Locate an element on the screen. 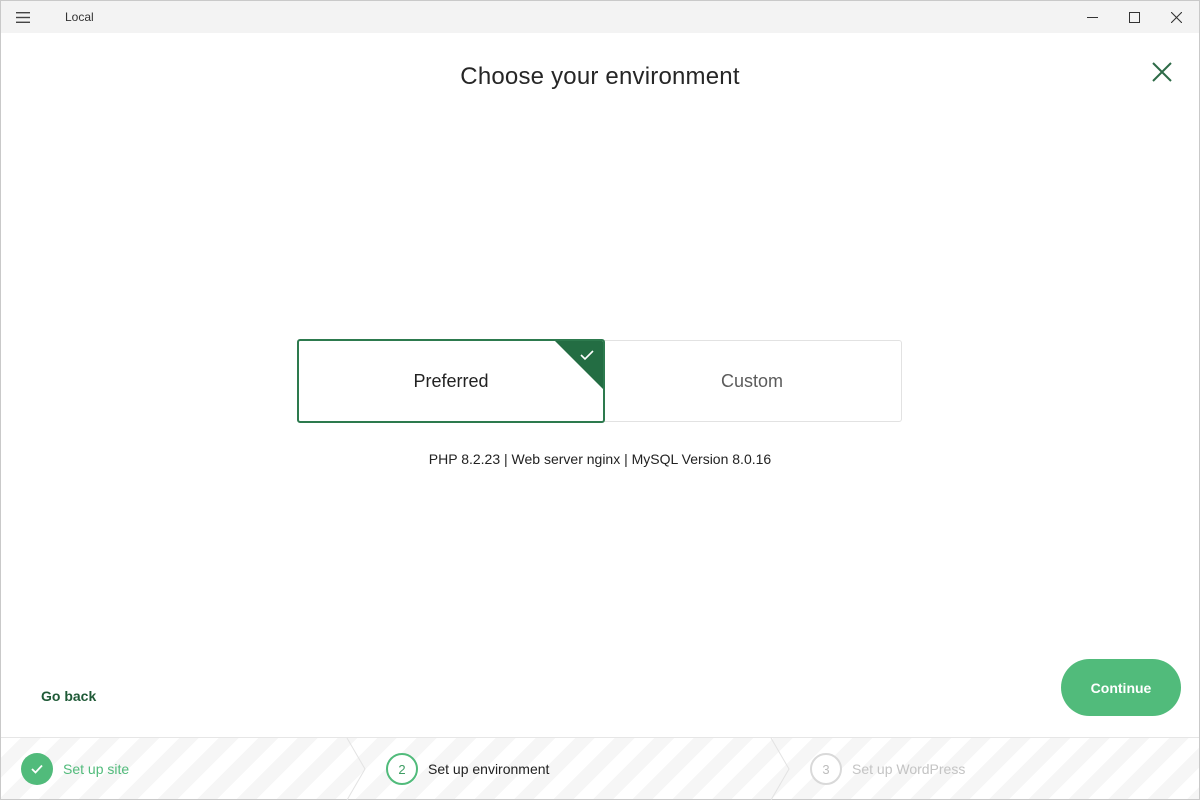  page-title: Choose your environment is located at coordinates (600, 76).